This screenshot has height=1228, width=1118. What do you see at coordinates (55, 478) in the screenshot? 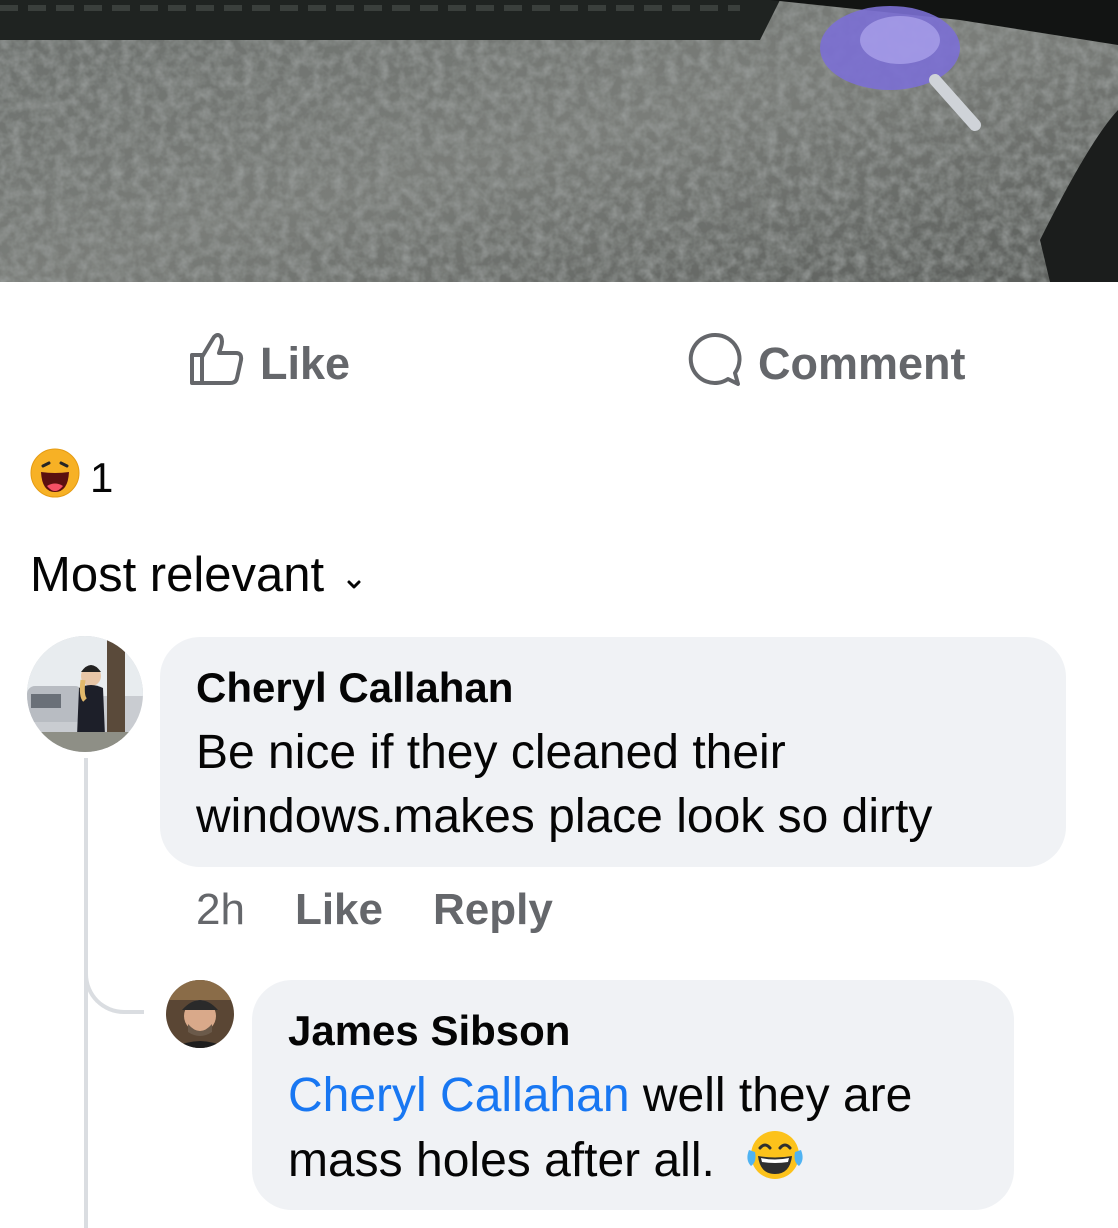
I see `haha-emoji-icon` at bounding box center [55, 478].